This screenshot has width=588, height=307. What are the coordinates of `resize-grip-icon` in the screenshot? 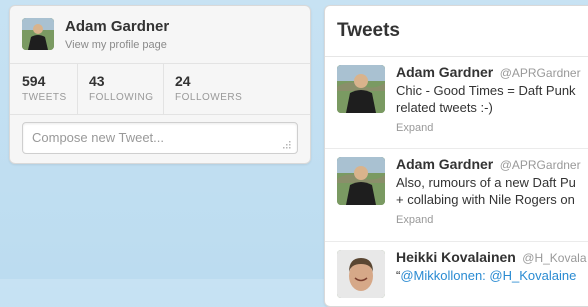 It's located at (286, 144).